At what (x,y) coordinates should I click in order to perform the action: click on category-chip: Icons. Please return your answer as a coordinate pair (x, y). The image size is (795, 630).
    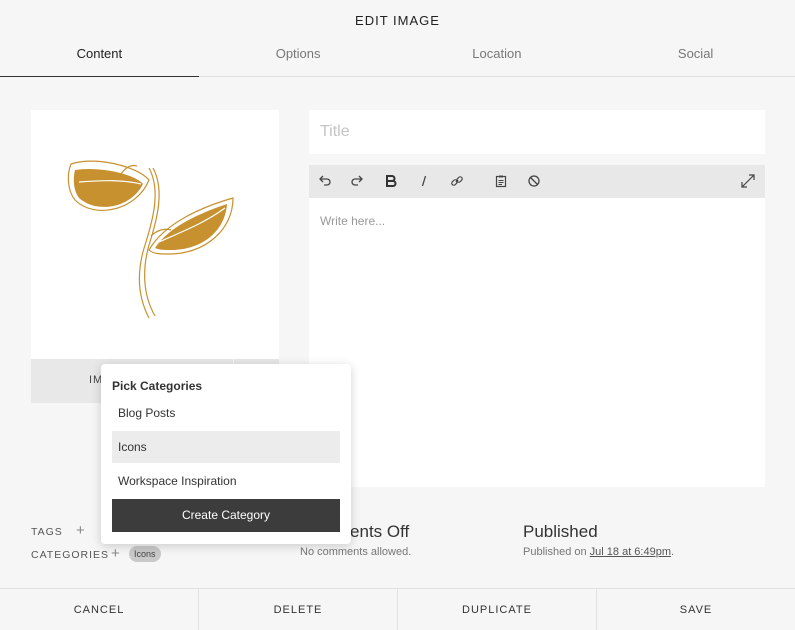
    Looking at the image, I should click on (145, 554).